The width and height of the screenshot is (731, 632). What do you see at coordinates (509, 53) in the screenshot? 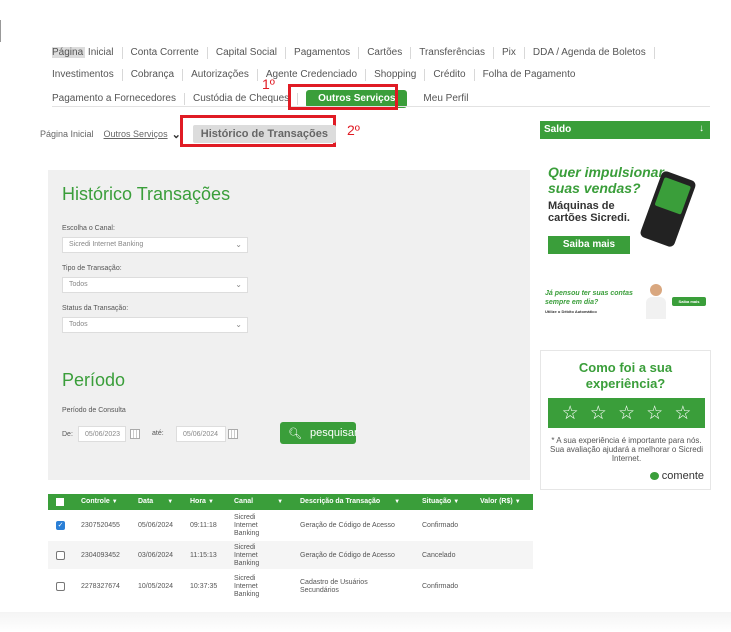
I see `nav-pix: Pix` at bounding box center [509, 53].